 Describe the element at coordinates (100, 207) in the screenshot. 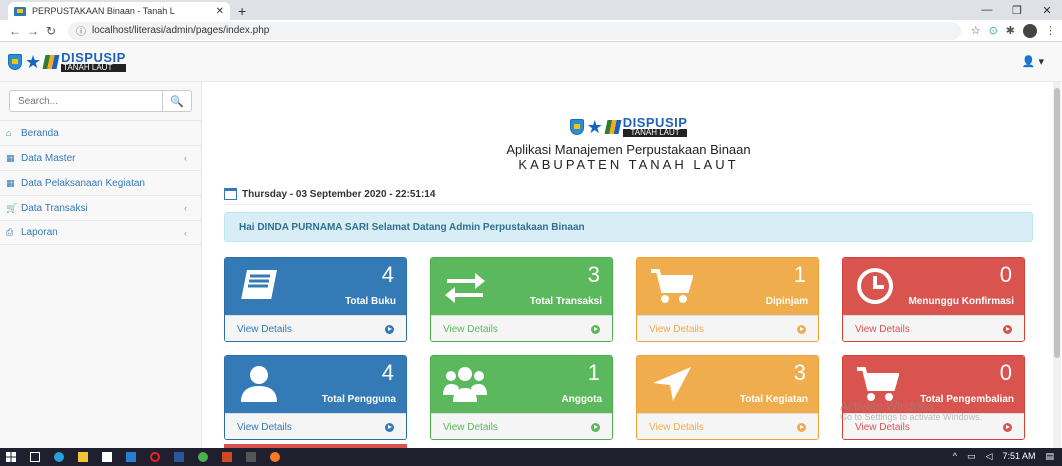

I see `sidebar-item-data-transaksi: 🛒 Data Transaksi ‹` at that location.